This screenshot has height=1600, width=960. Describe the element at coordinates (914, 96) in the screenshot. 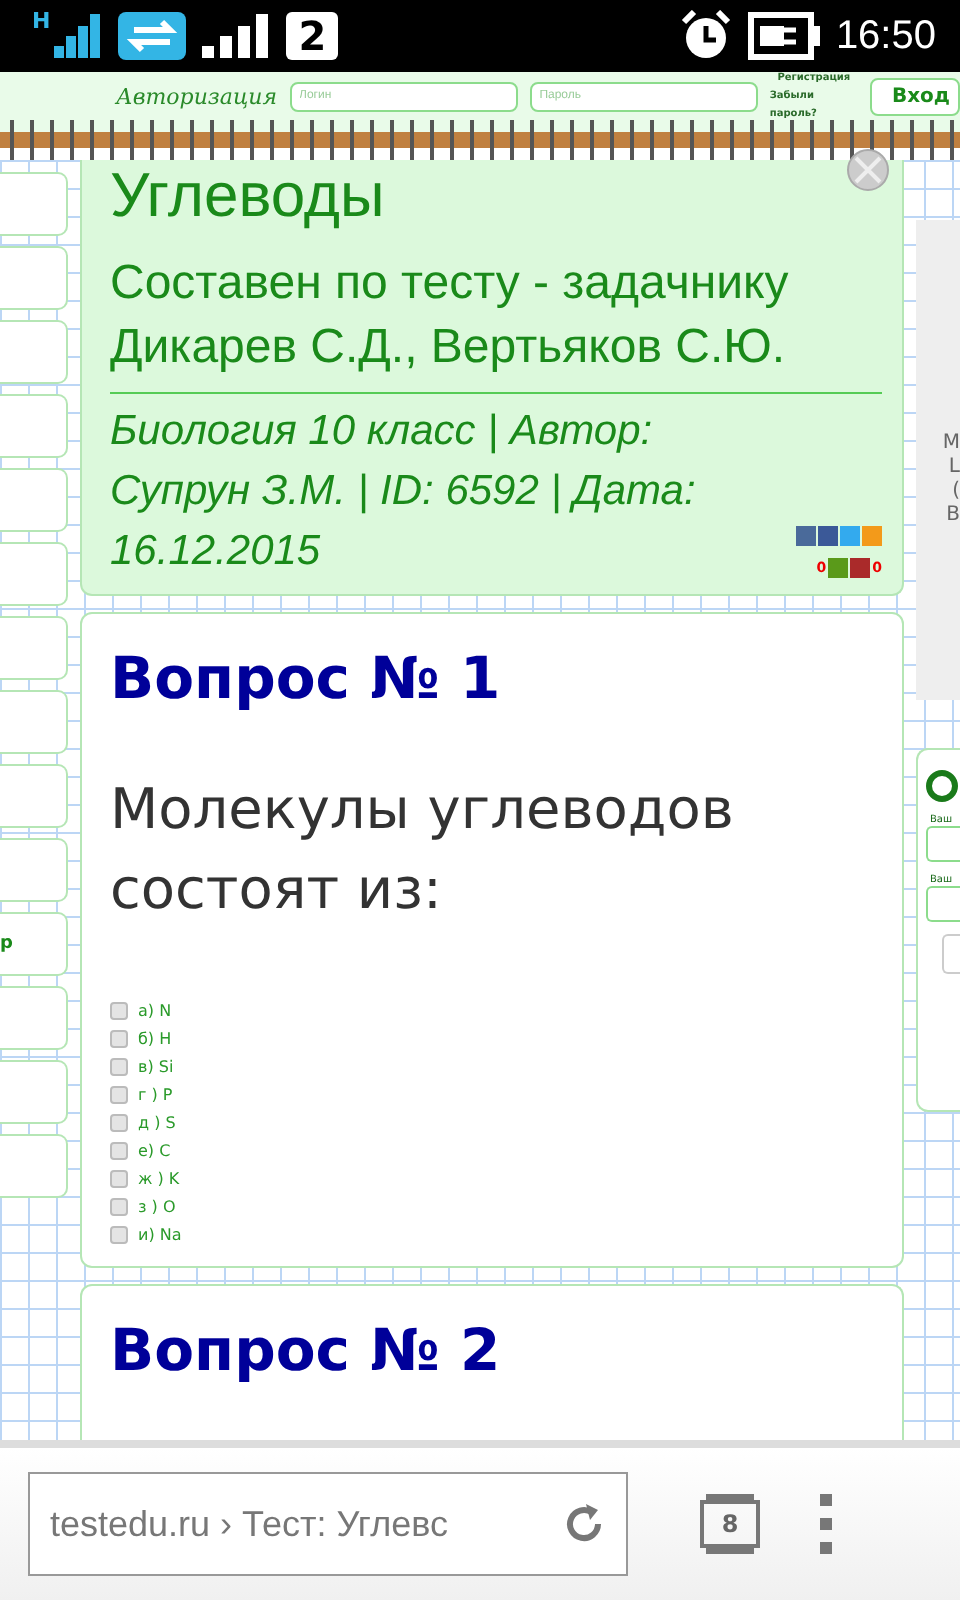

I see `login-button: Вход` at that location.